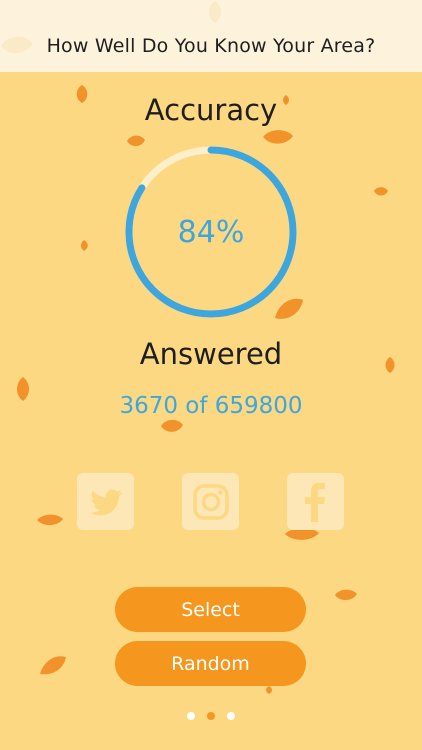 This screenshot has height=750, width=422. Describe the element at coordinates (211, 110) in the screenshot. I see `accuracy-title: Accuracy` at that location.